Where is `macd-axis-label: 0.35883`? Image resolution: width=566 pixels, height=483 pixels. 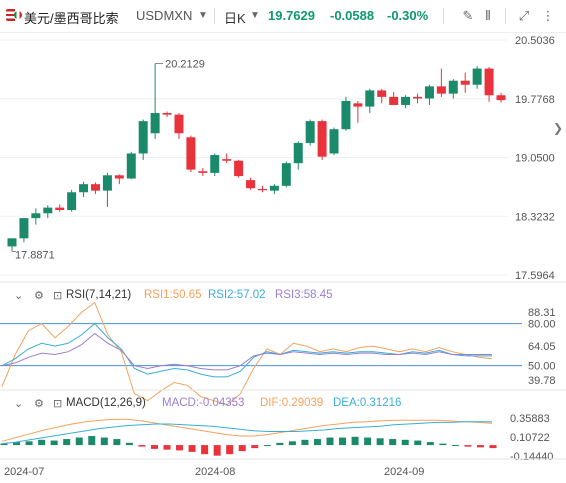 macd-axis-label: 0.35883 is located at coordinates (530, 419).